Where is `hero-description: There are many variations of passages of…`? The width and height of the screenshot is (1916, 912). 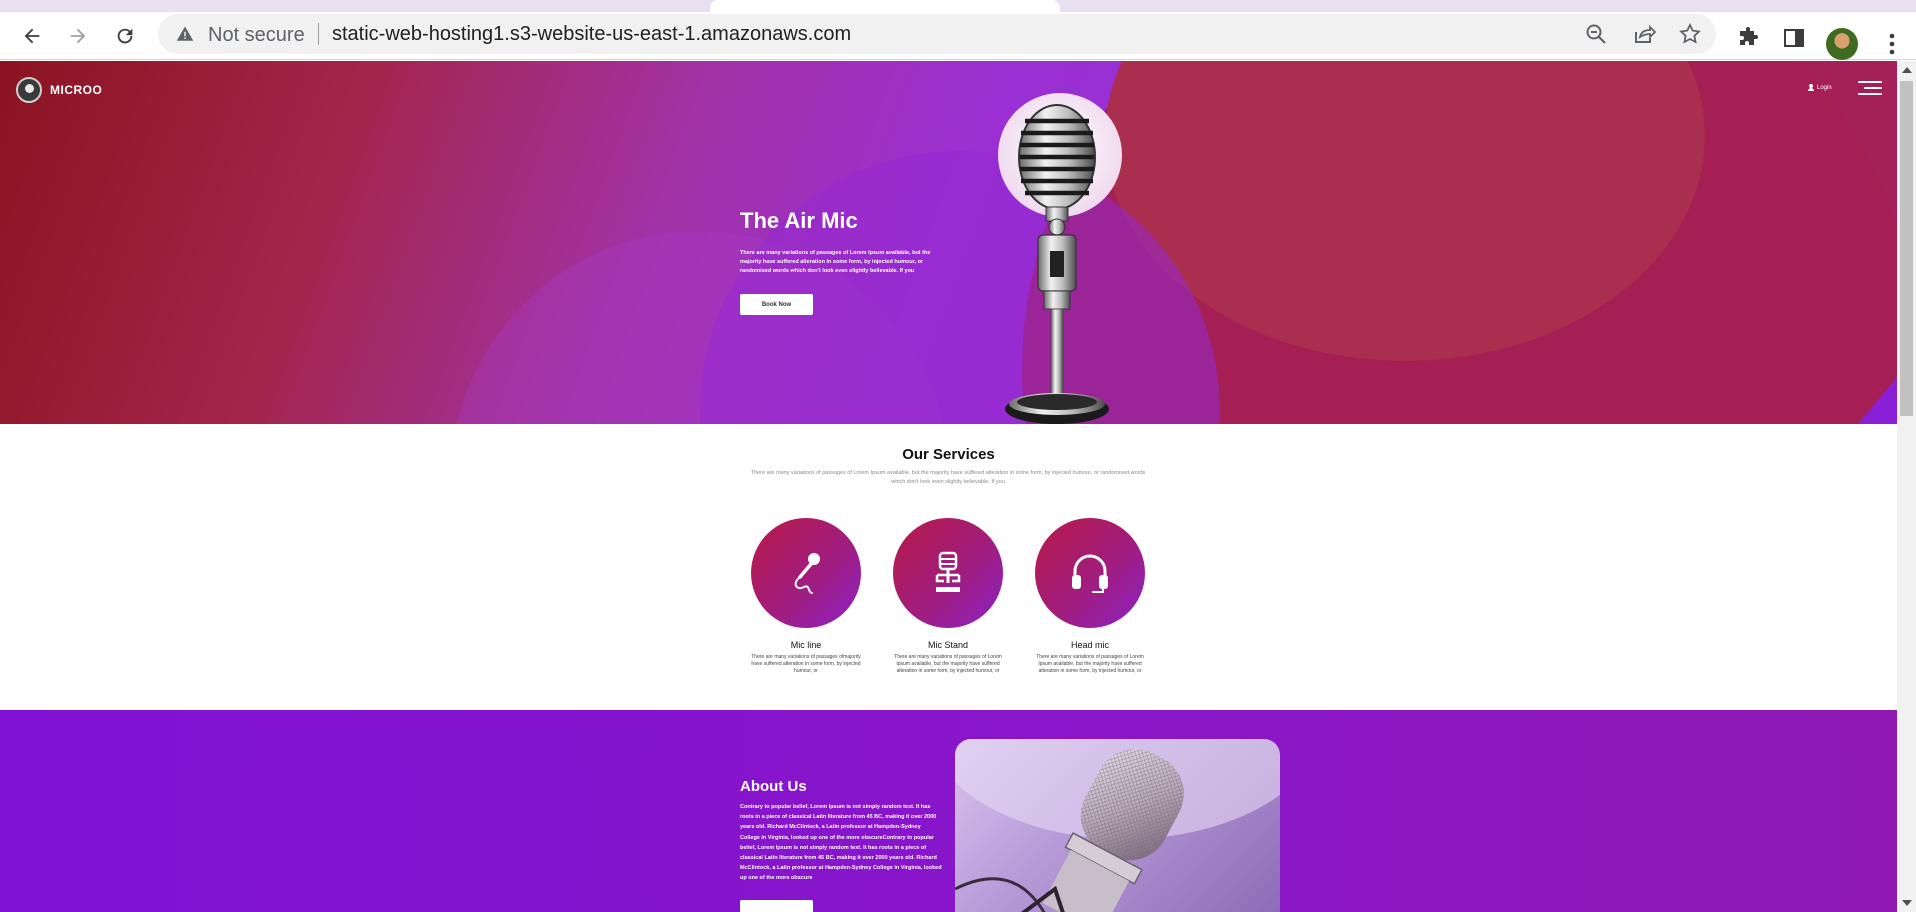 hero-description: There are many variations of passages of… is located at coordinates (835, 262).